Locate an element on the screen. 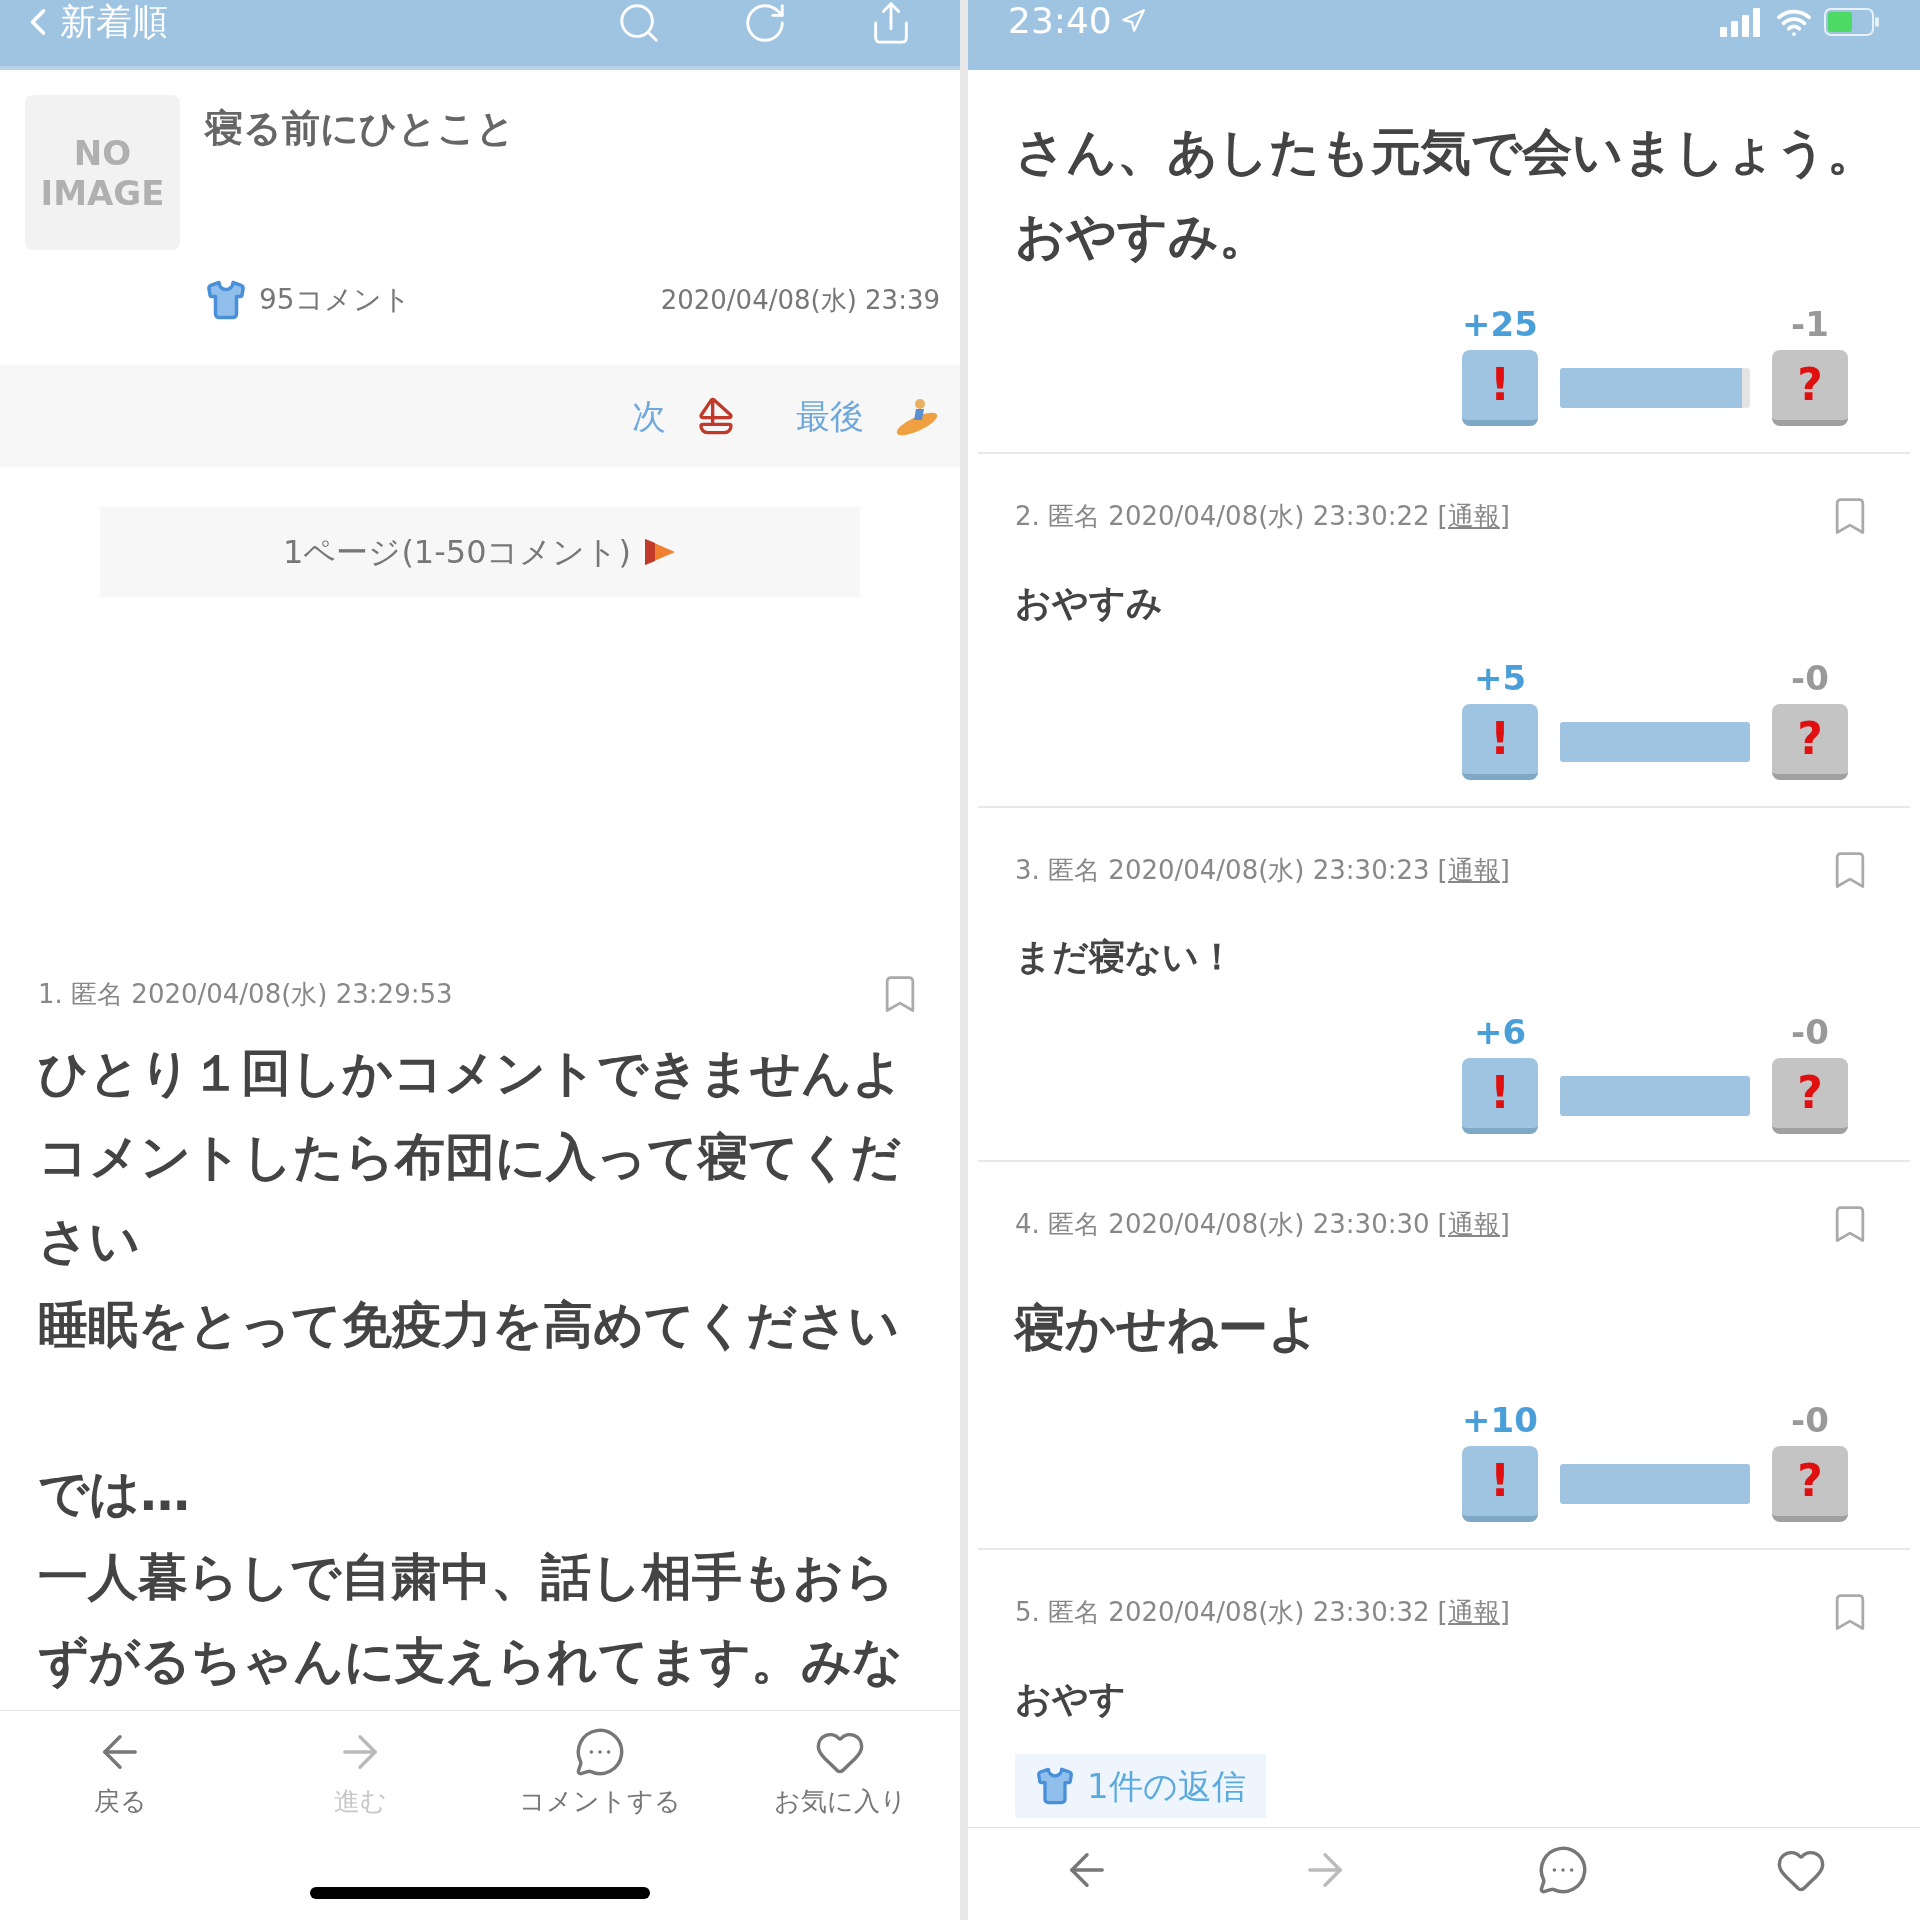 The height and width of the screenshot is (1920, 1920). comment-text: 睡眠をとって免疫力を高めてください is located at coordinates (468, 1325).